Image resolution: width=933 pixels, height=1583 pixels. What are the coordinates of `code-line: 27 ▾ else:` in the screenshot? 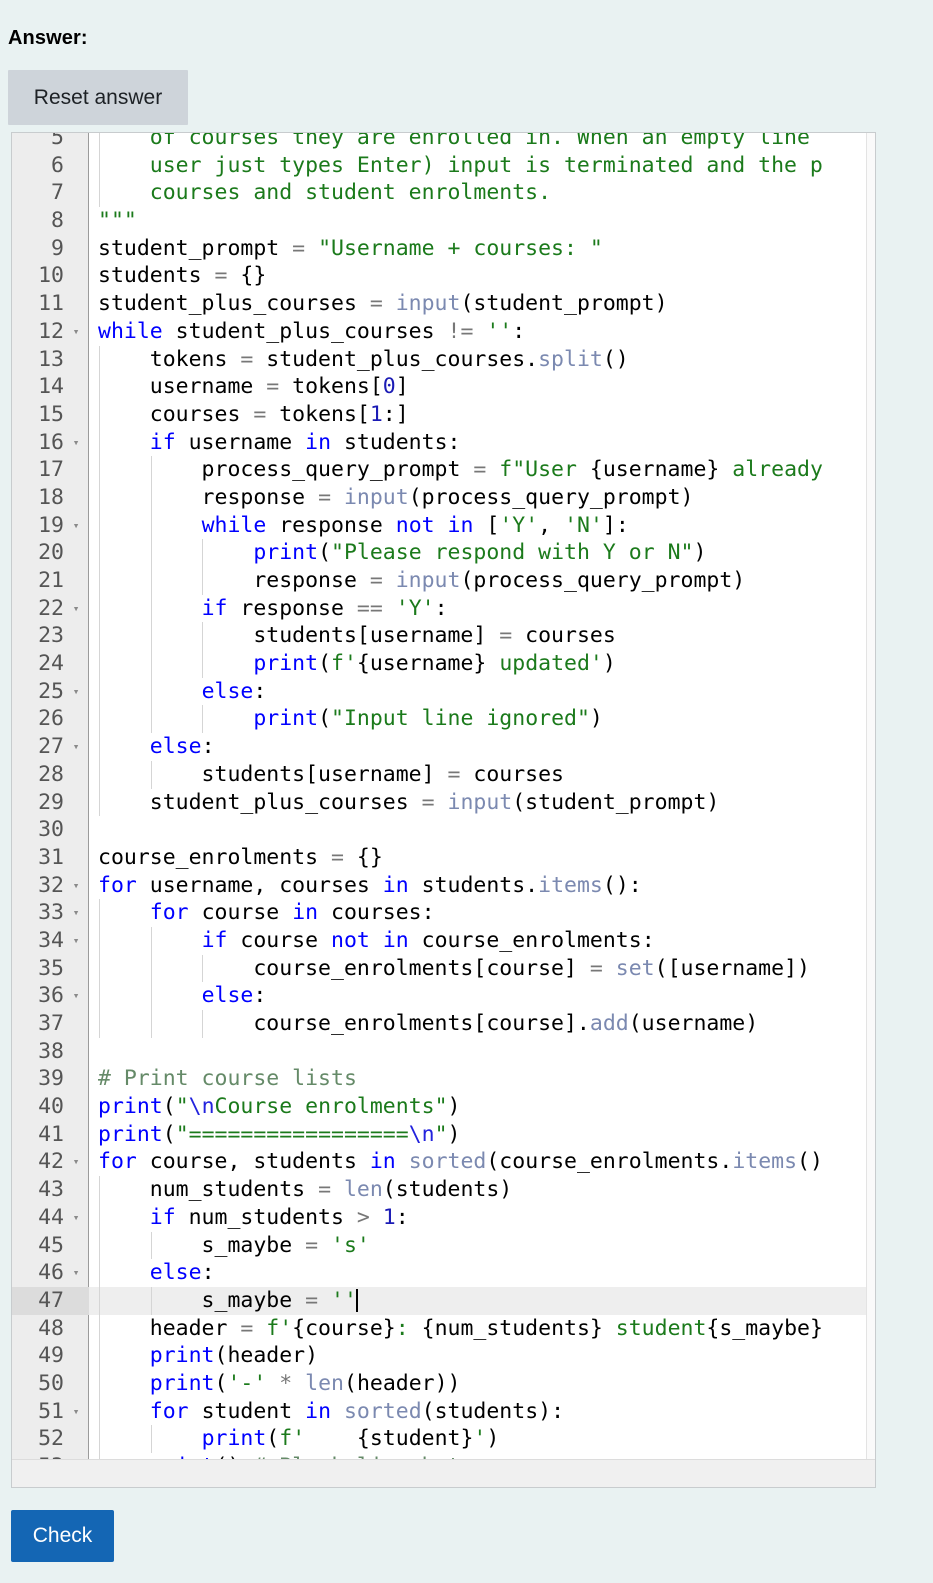 It's located at (443, 747).